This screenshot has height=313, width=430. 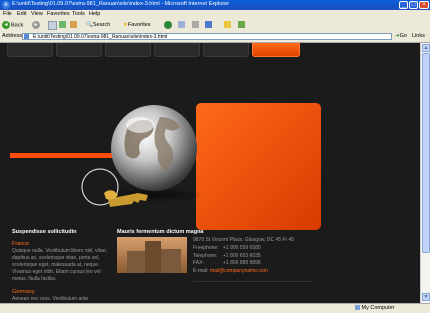 What do you see at coordinates (293, 264) in the screenshot?
I see `contact-fax-row: FAX: +1 800 889 9898` at bounding box center [293, 264].